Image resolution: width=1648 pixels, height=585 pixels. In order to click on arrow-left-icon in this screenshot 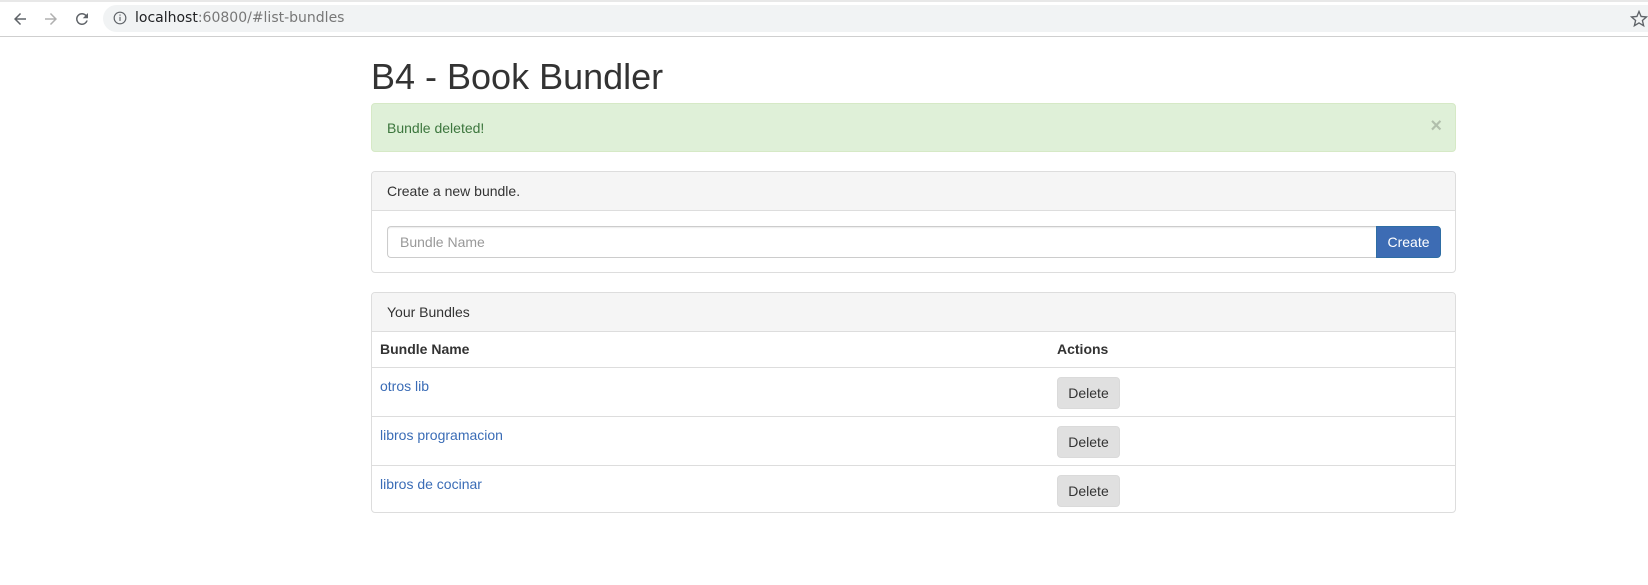, I will do `click(20, 19)`.